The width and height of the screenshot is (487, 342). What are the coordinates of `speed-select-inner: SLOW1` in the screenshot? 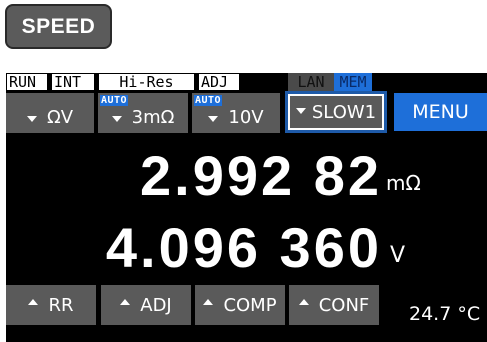 It's located at (336, 112).